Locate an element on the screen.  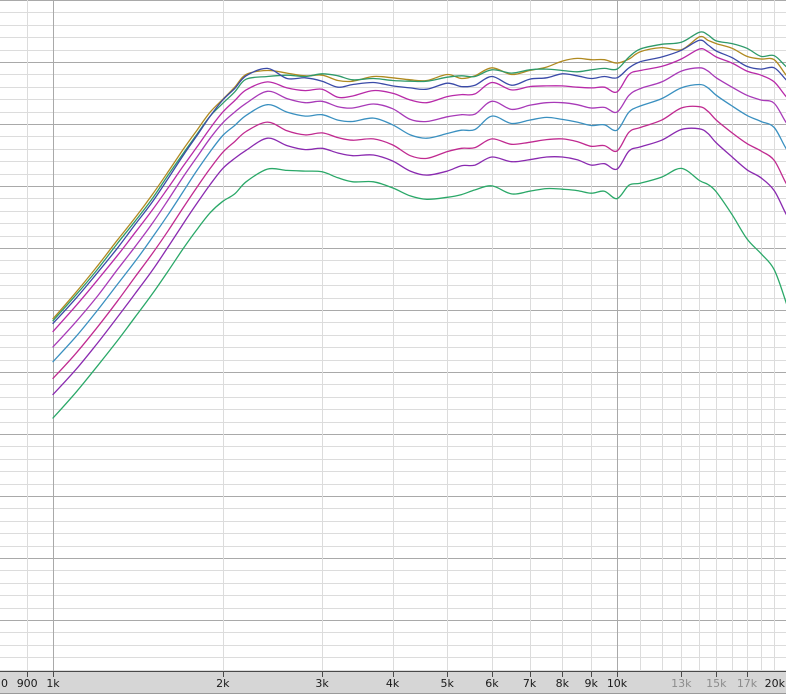
tick-label: 4k is located at coordinates (393, 683).